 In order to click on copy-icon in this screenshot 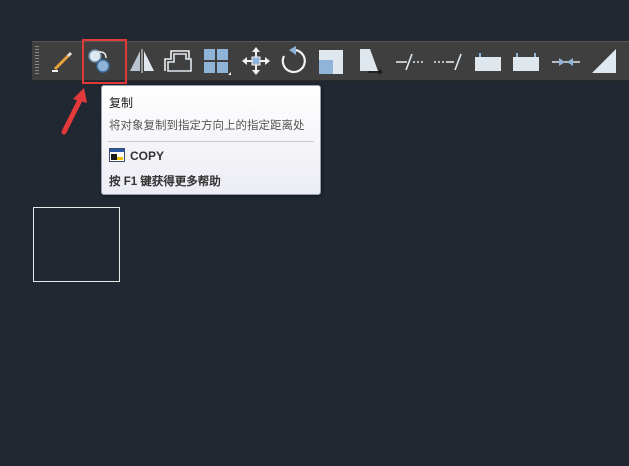, I will do `click(99, 61)`.